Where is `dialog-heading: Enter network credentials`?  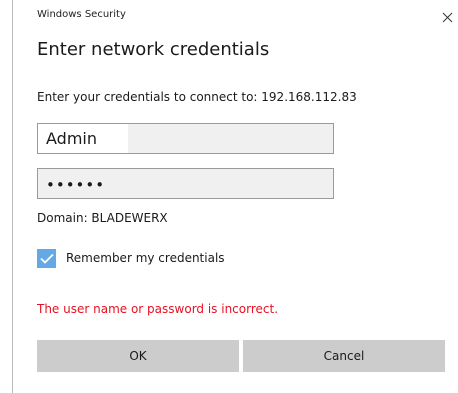
dialog-heading: Enter network credentials is located at coordinates (153, 49).